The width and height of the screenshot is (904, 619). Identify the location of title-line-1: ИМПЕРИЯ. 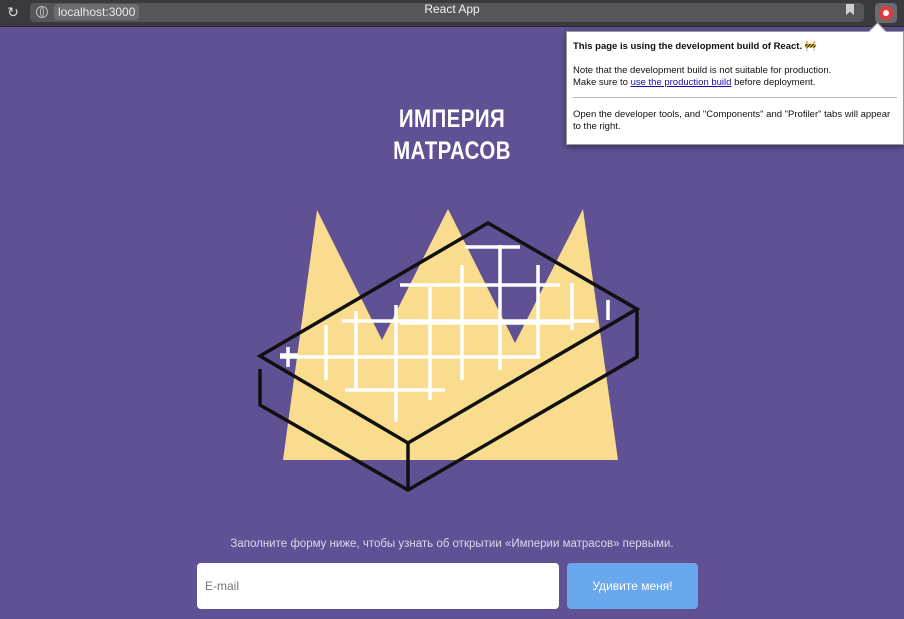
(452, 119).